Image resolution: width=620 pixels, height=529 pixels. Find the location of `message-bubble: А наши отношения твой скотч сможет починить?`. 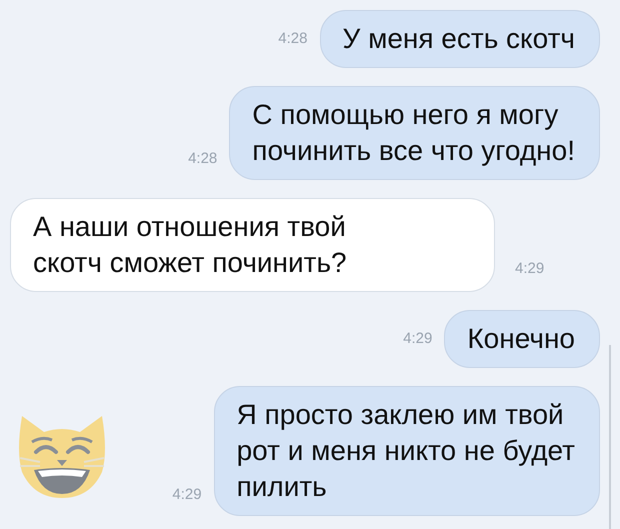

message-bubble: А наши отношения твой скотч сможет починить? is located at coordinates (252, 245).